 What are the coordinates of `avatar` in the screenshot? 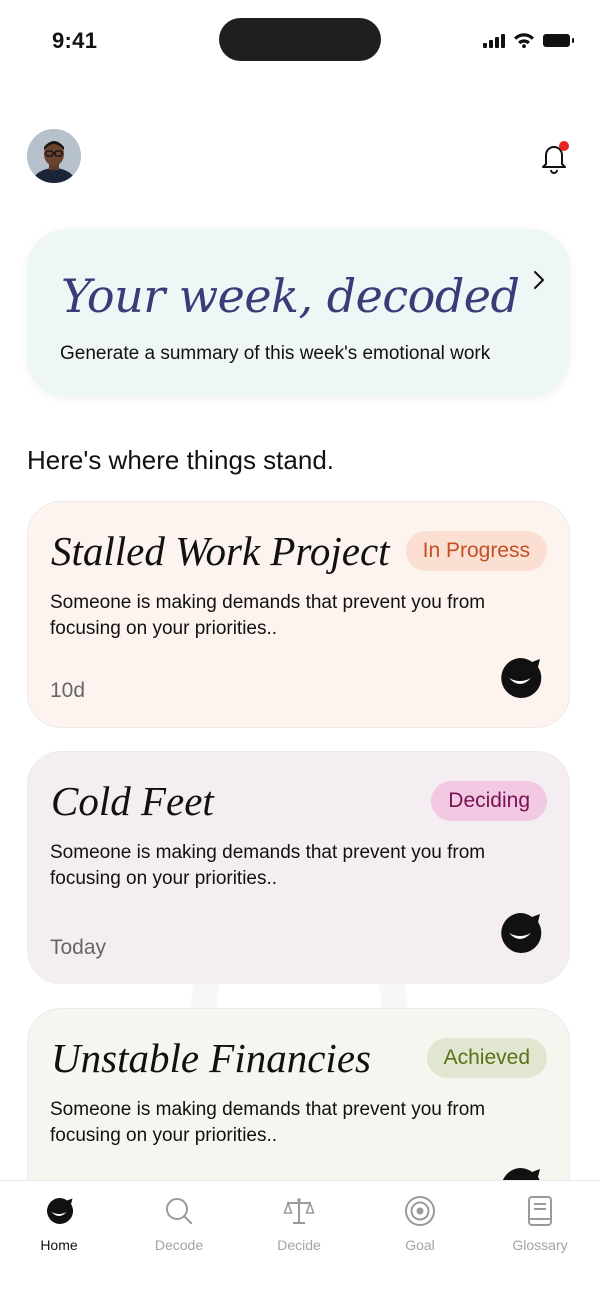 It's located at (54, 156).